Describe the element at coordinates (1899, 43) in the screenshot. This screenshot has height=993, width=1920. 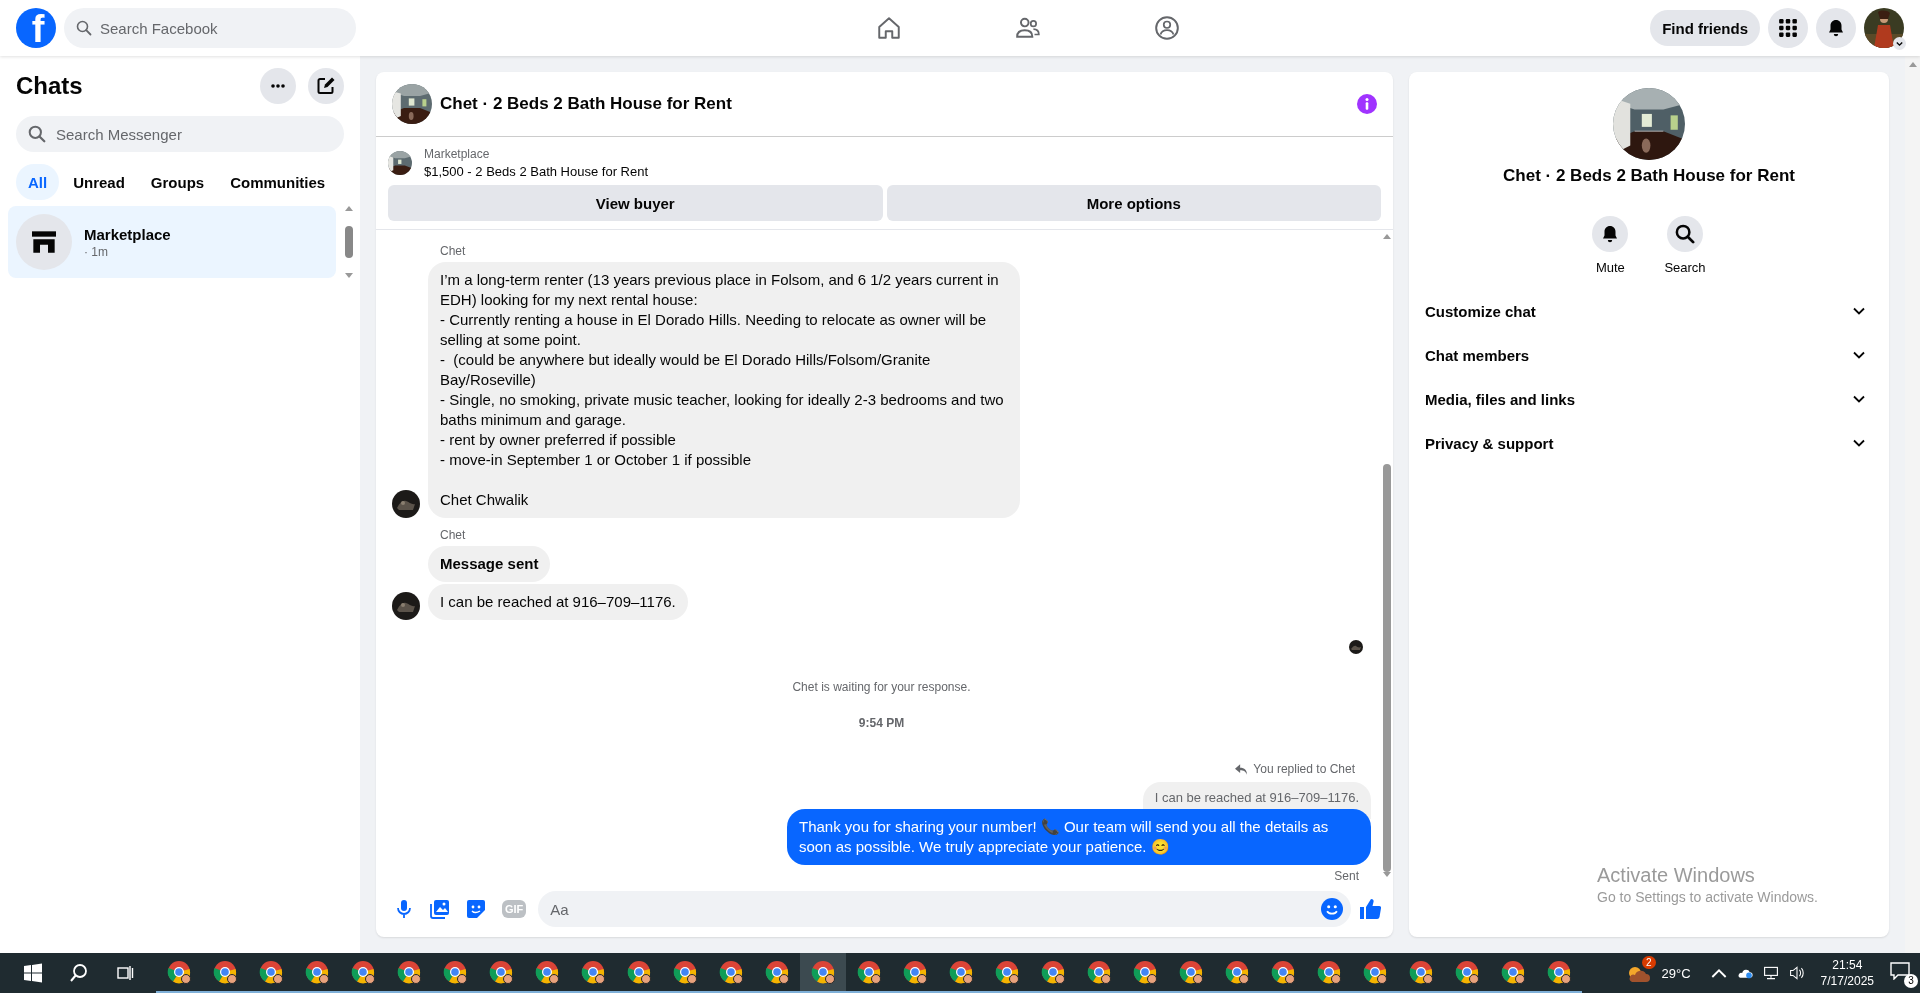
I see `chevron-down-icon` at that location.